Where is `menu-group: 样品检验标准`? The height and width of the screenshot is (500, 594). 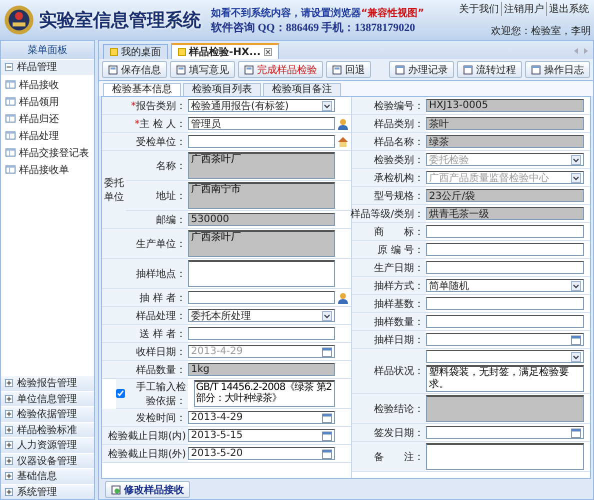 menu-group: 样品检验标准 is located at coordinates (47, 429).